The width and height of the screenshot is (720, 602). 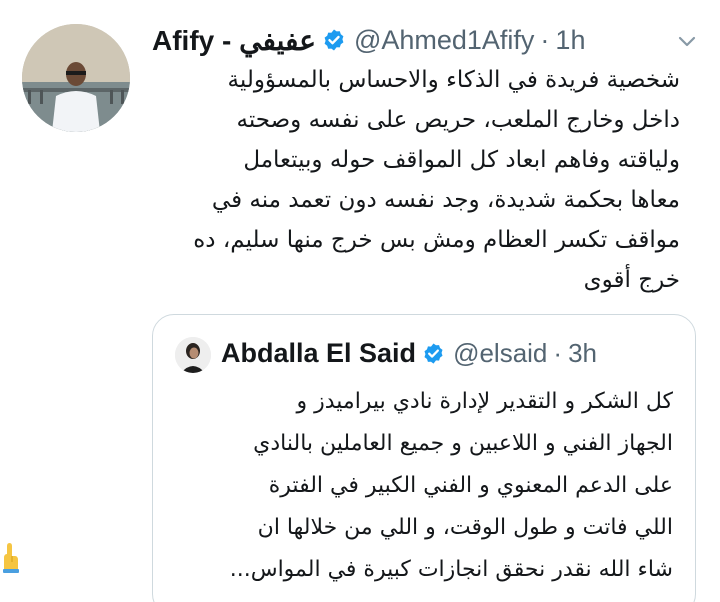 I want to click on tweet-text-line: داخل وخارج الملعب، حريص على نفسه وصحته, so click(x=458, y=120).